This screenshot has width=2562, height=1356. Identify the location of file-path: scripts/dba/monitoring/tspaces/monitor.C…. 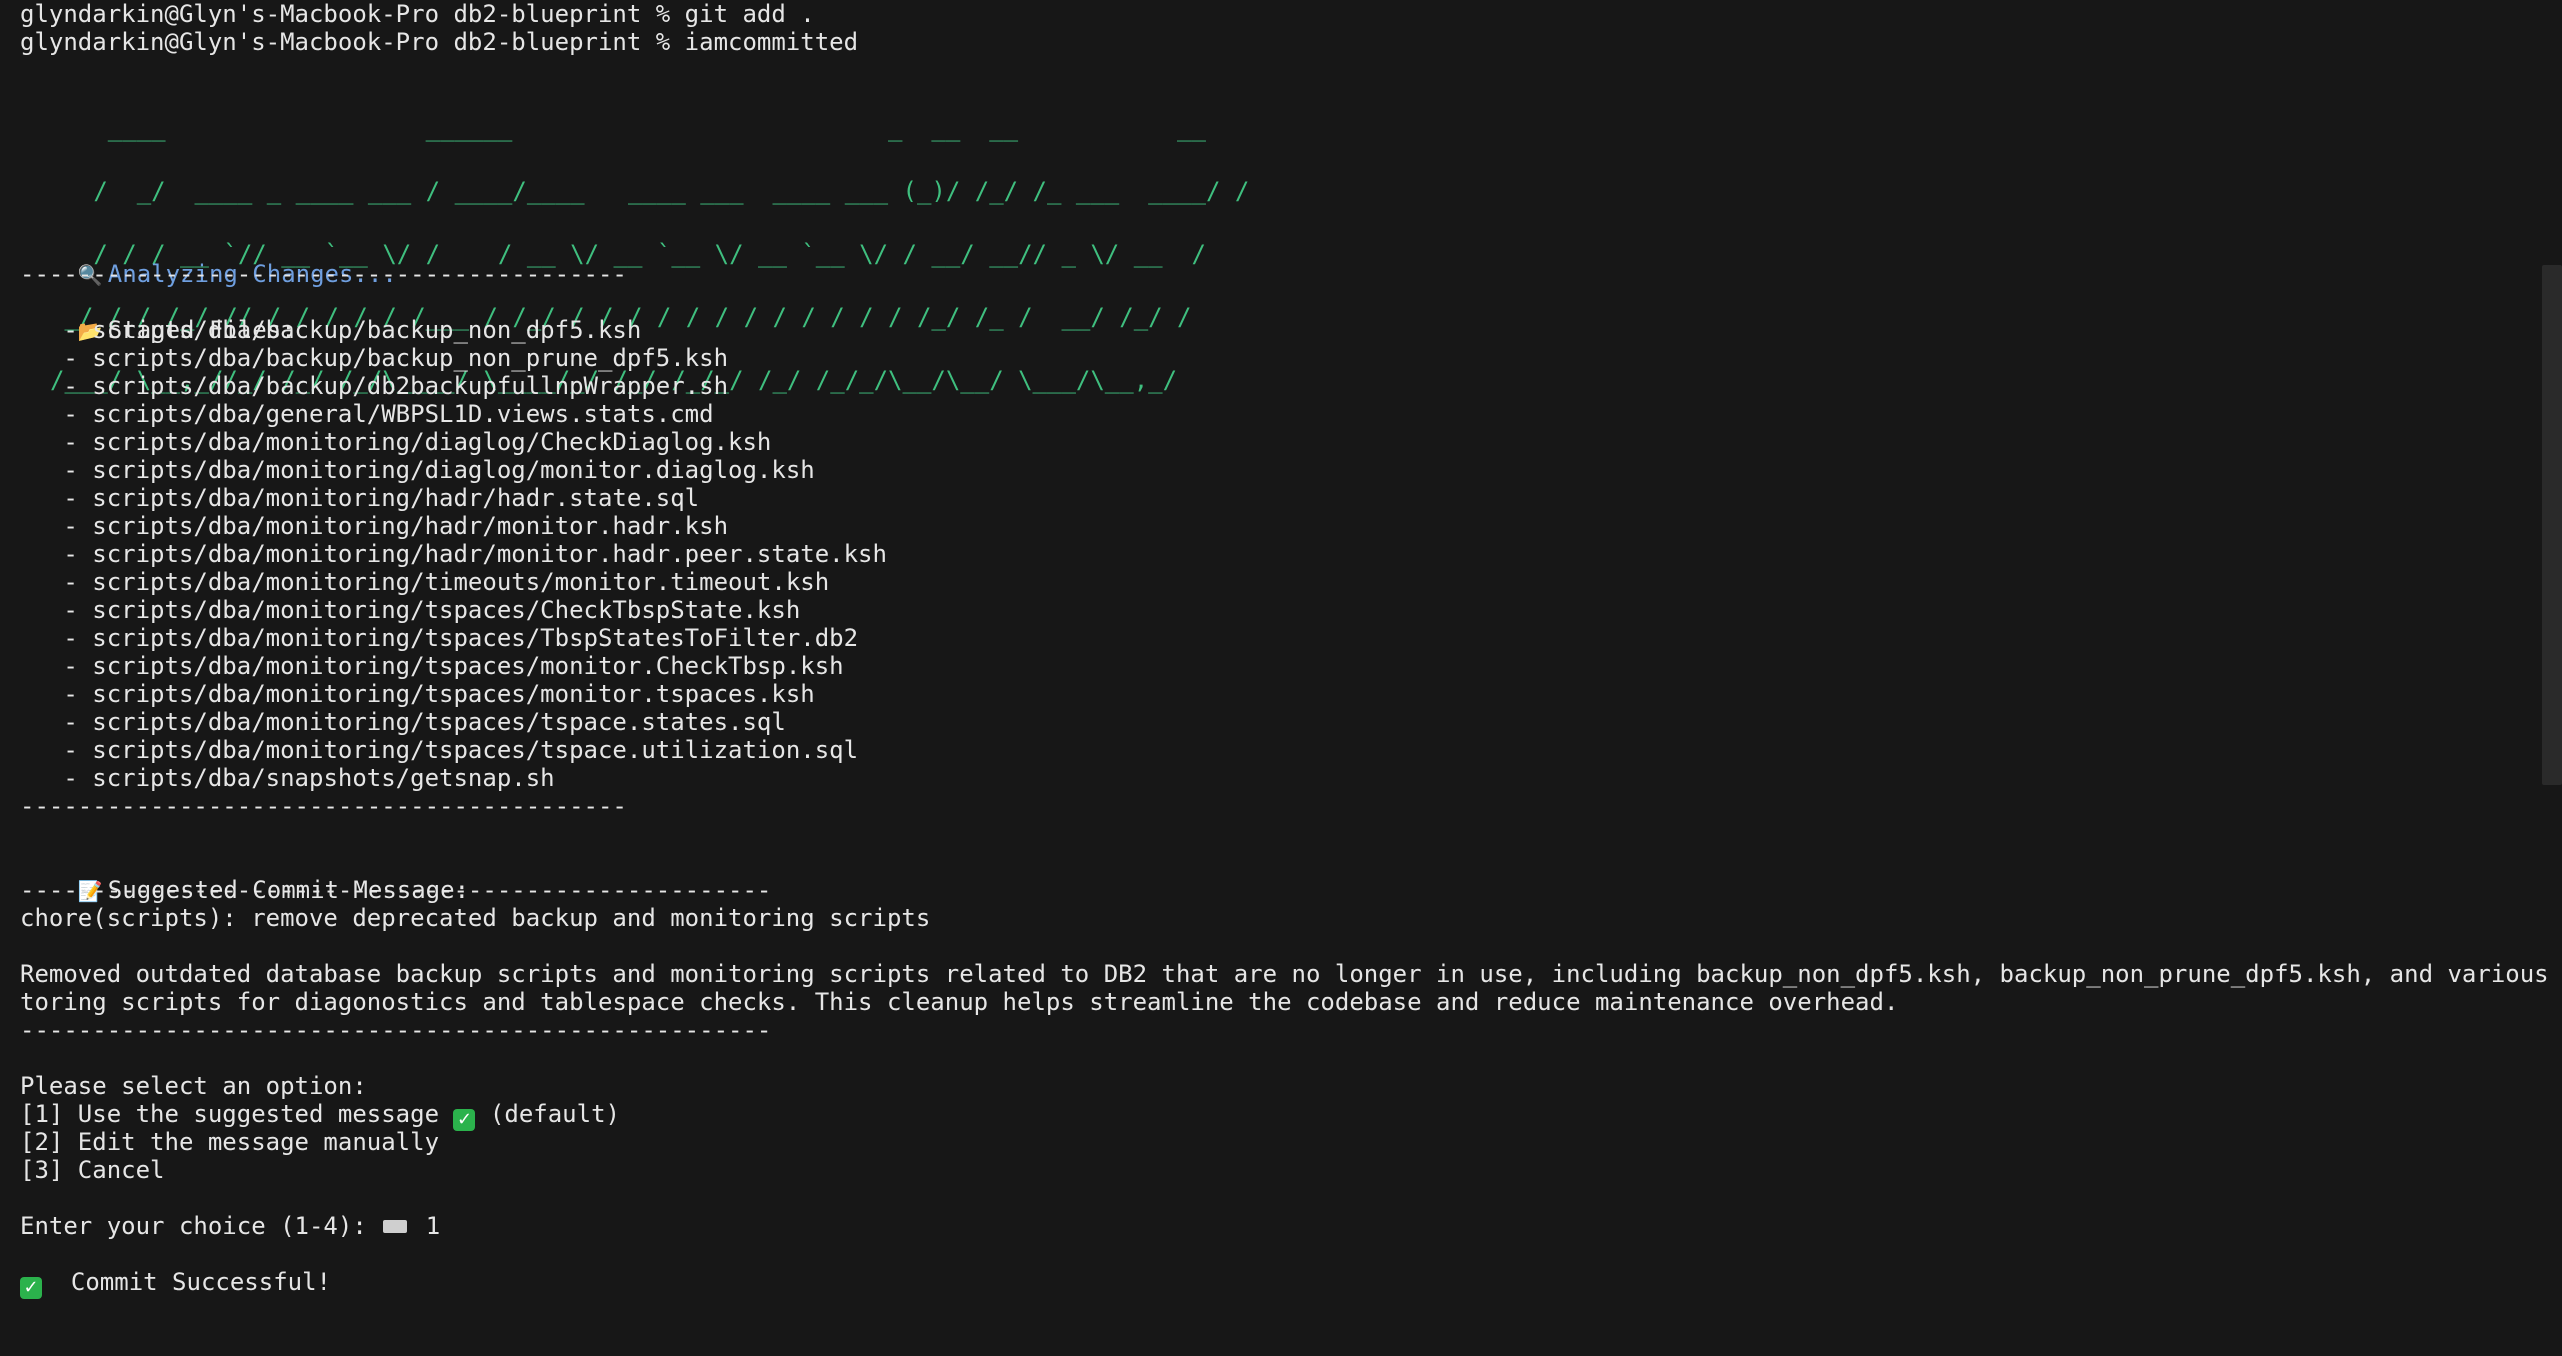
(468, 666).